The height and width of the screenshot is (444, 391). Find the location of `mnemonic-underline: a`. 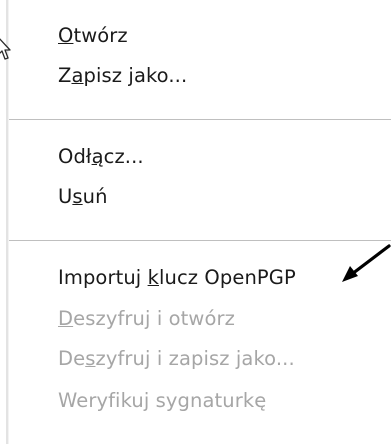

mnemonic-underline: a is located at coordinates (77, 75).